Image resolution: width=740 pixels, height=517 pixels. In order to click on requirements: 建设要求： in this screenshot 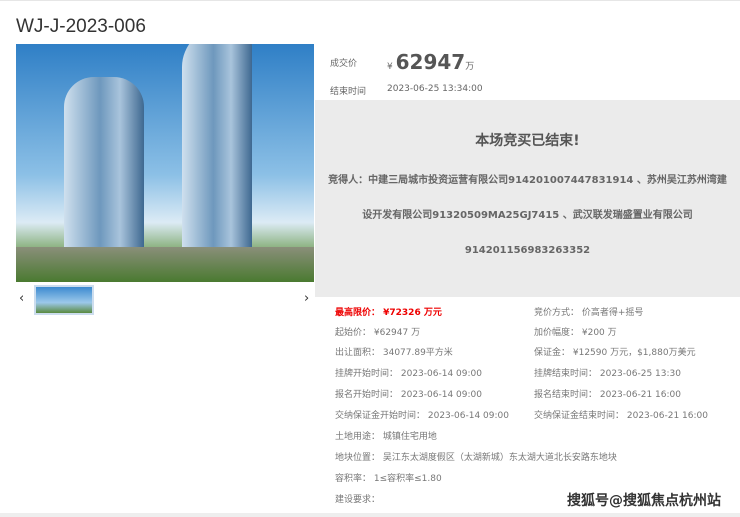, I will do `click(358, 500)`.